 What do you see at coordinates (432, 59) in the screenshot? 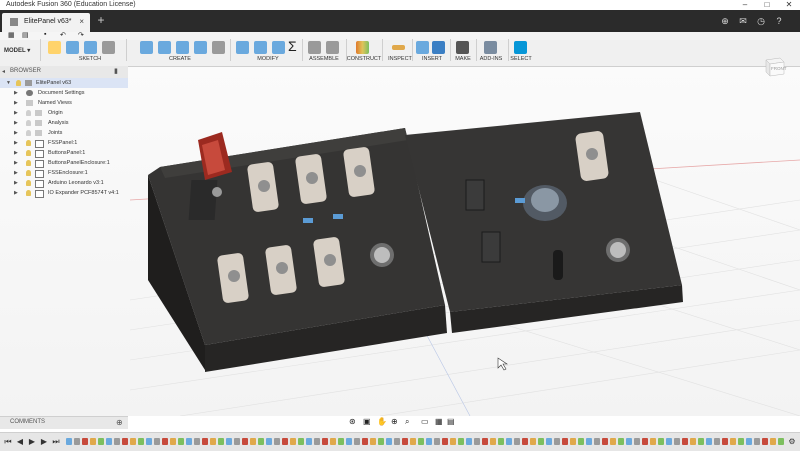
I see `group-label-insert: INSERT` at bounding box center [432, 59].